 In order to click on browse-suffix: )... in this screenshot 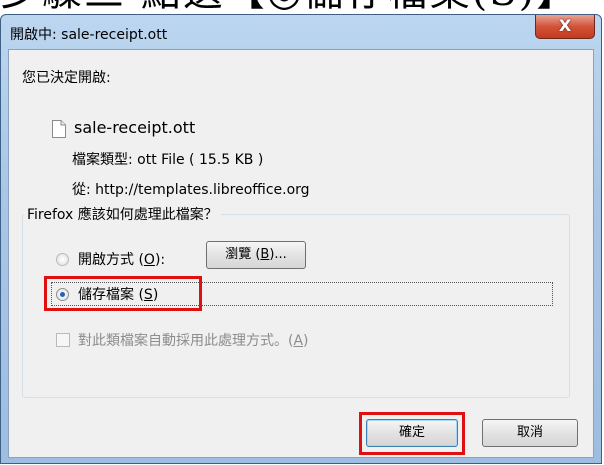, I will do `click(278, 254)`.